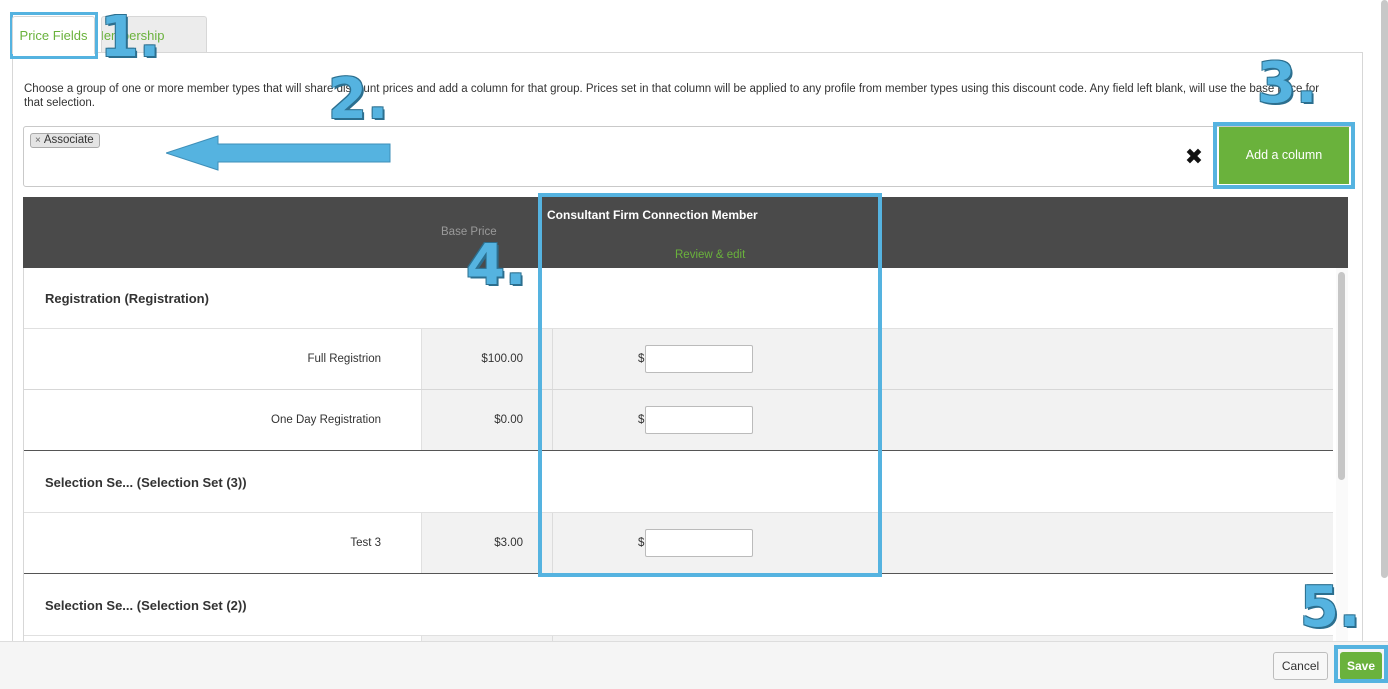  Describe the element at coordinates (53, 35) in the screenshot. I see `tab-price-fields: Price Fields` at that location.